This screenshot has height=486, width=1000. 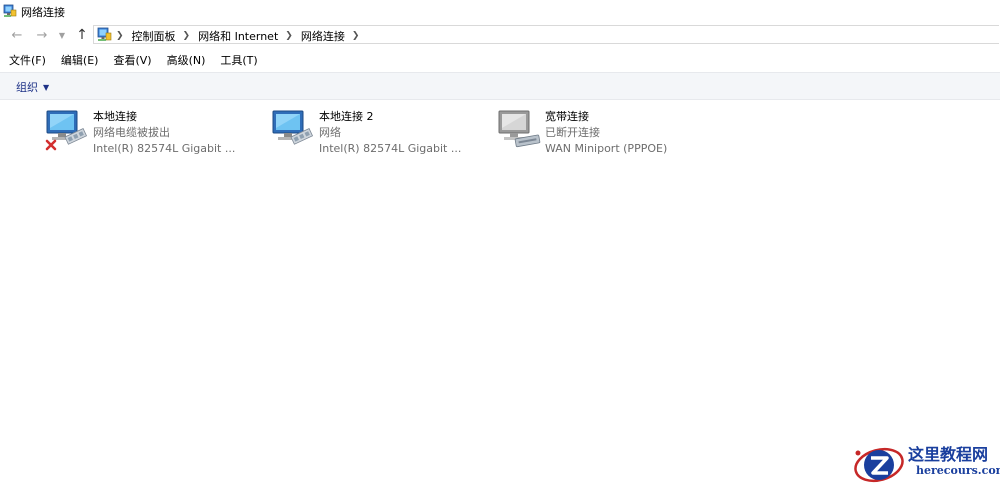 What do you see at coordinates (500, 61) in the screenshot?
I see `menu-bar: 文件(F) 编辑(E) 查看(V) 高级(N) 工具(T)` at bounding box center [500, 61].